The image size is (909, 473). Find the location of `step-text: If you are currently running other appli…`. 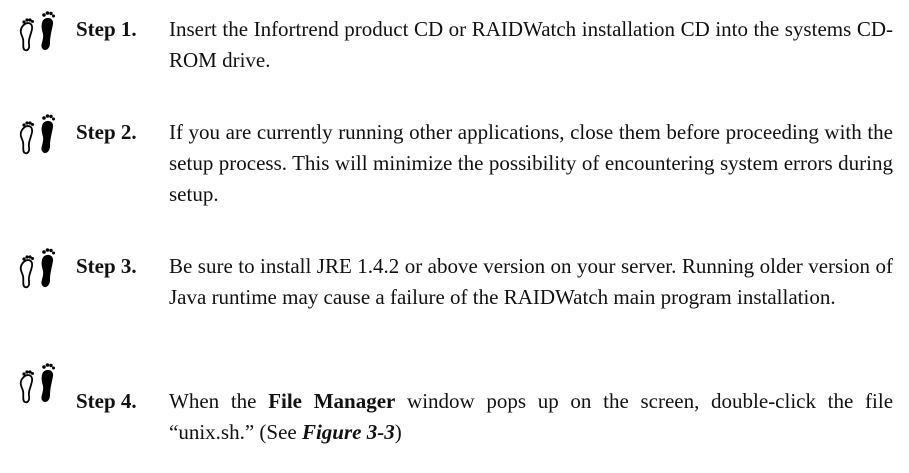

step-text: If you are currently running other appli… is located at coordinates (531, 163).